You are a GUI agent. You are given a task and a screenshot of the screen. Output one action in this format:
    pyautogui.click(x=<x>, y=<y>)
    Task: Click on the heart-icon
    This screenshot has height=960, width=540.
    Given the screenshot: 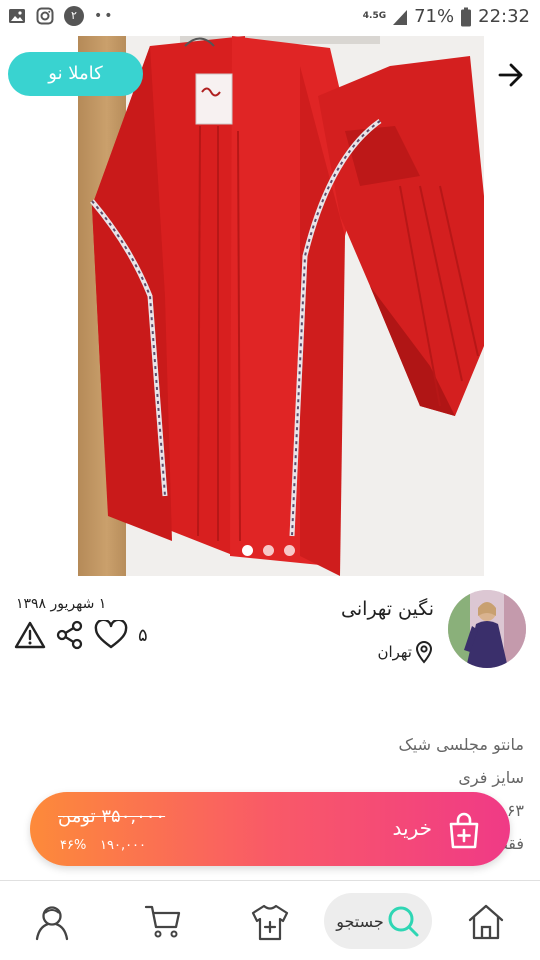 What is the action you would take?
    pyautogui.click(x=111, y=635)
    